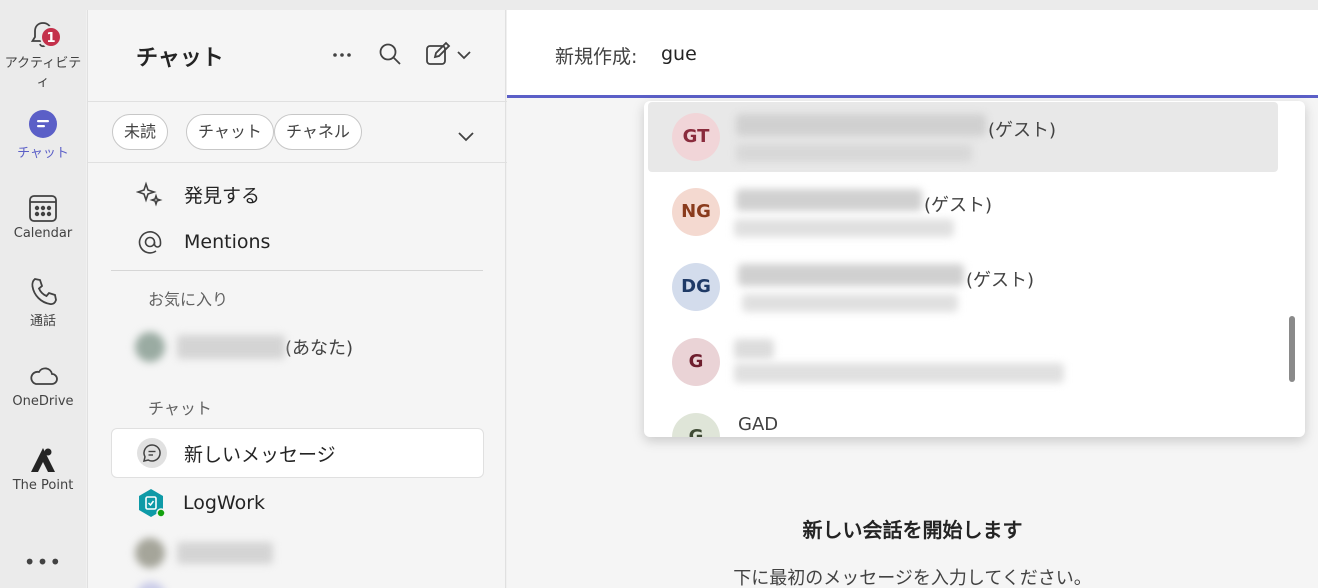 This screenshot has height=588, width=1318. I want to click on at-icon, so click(150, 242).